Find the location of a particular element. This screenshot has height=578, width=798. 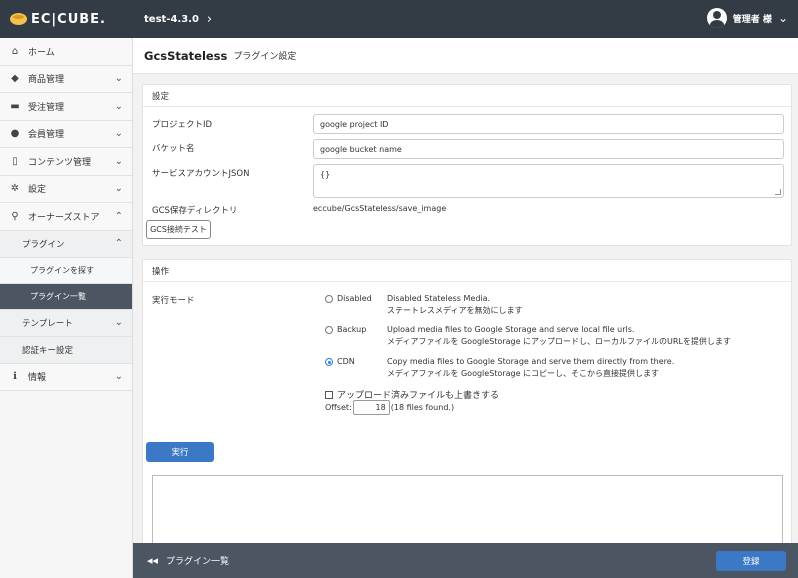

logo-text: EC|CUBE. is located at coordinates (68, 19).